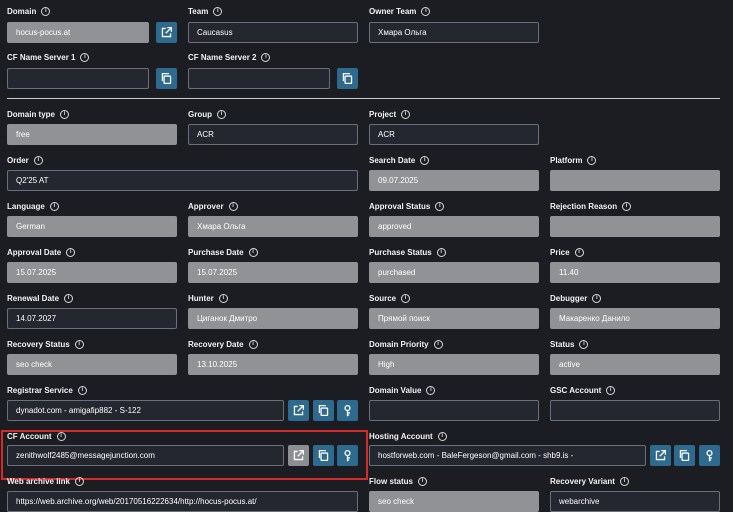 The height and width of the screenshot is (512, 733). I want to click on order-label: Order i, so click(25, 160).